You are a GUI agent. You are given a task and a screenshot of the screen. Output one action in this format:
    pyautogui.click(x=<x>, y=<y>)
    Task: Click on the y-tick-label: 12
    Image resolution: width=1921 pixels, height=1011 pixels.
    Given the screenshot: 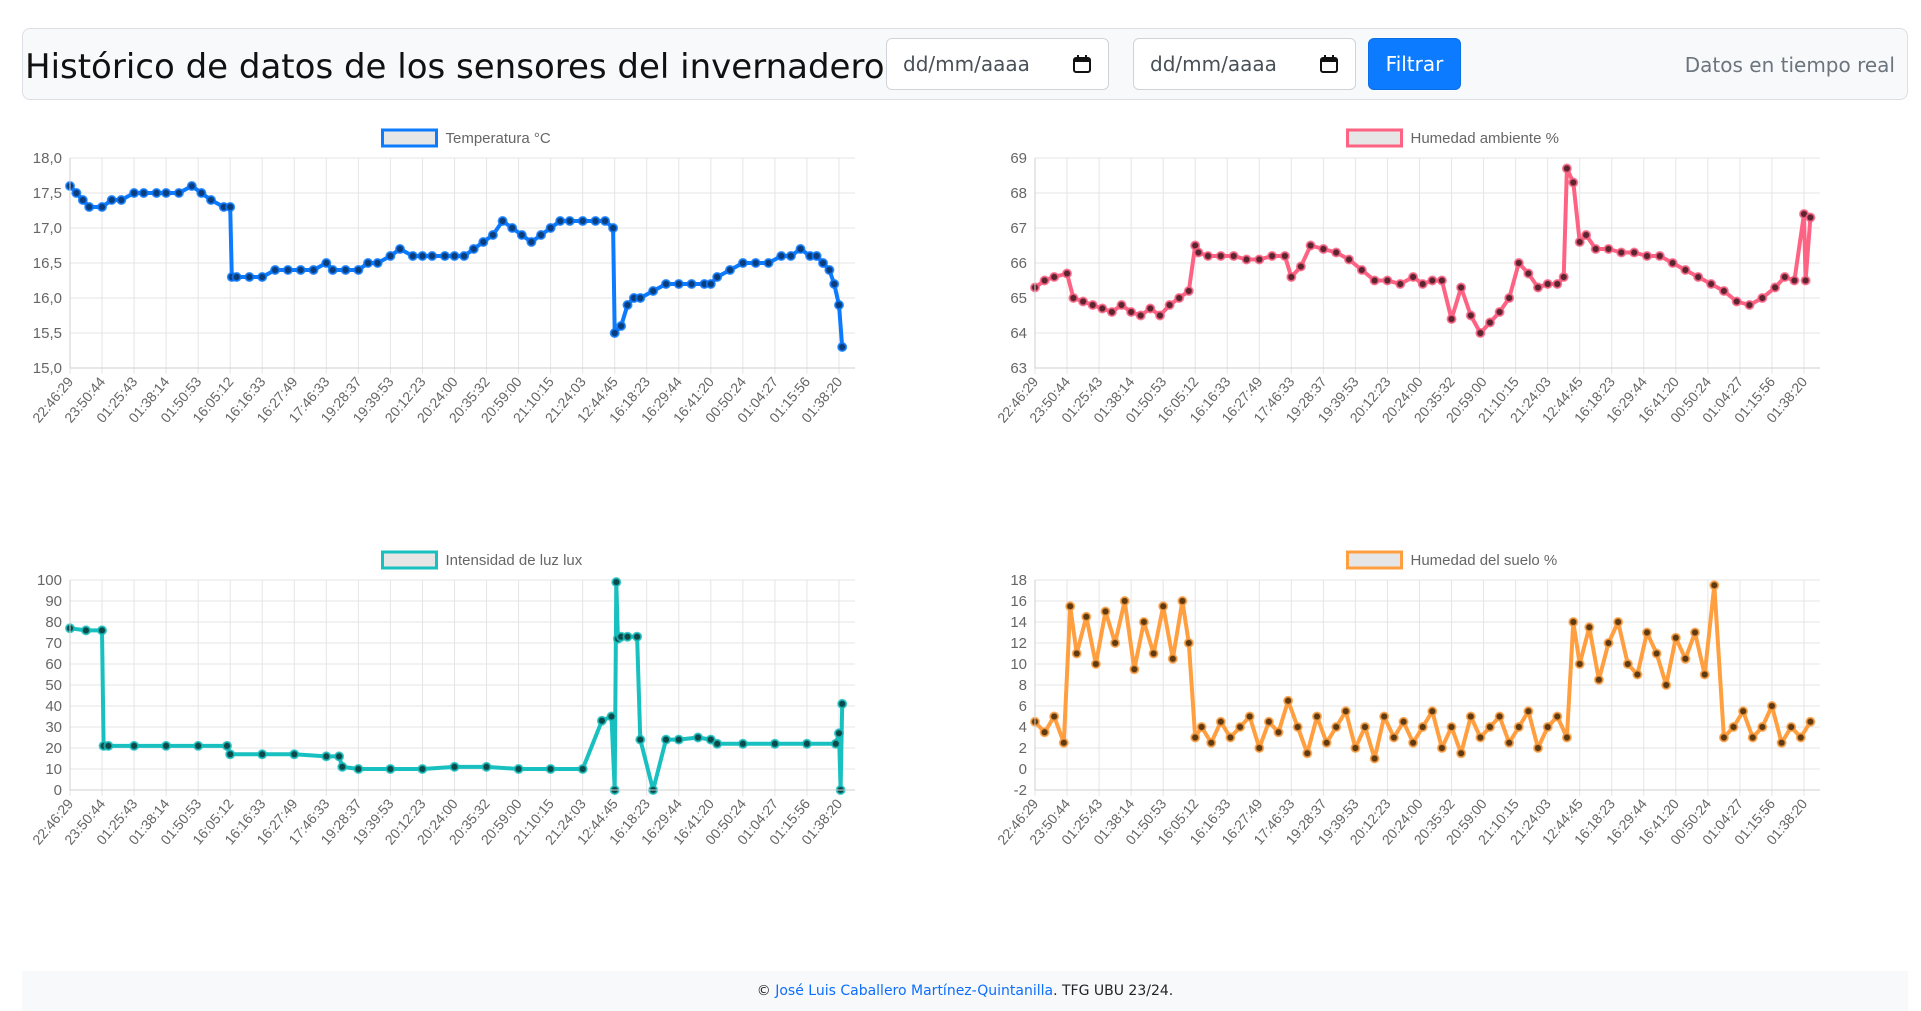 What is the action you would take?
    pyautogui.click(x=1018, y=643)
    